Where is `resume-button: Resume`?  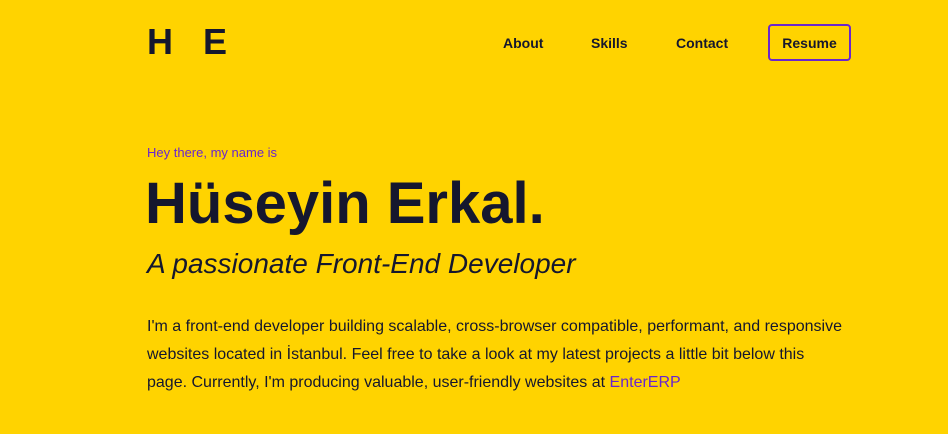
resume-button: Resume is located at coordinates (809, 42).